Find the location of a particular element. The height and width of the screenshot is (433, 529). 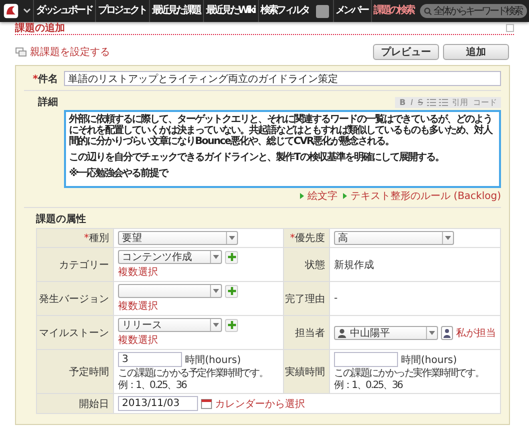

select-field: 中山陽平 is located at coordinates (386, 333).